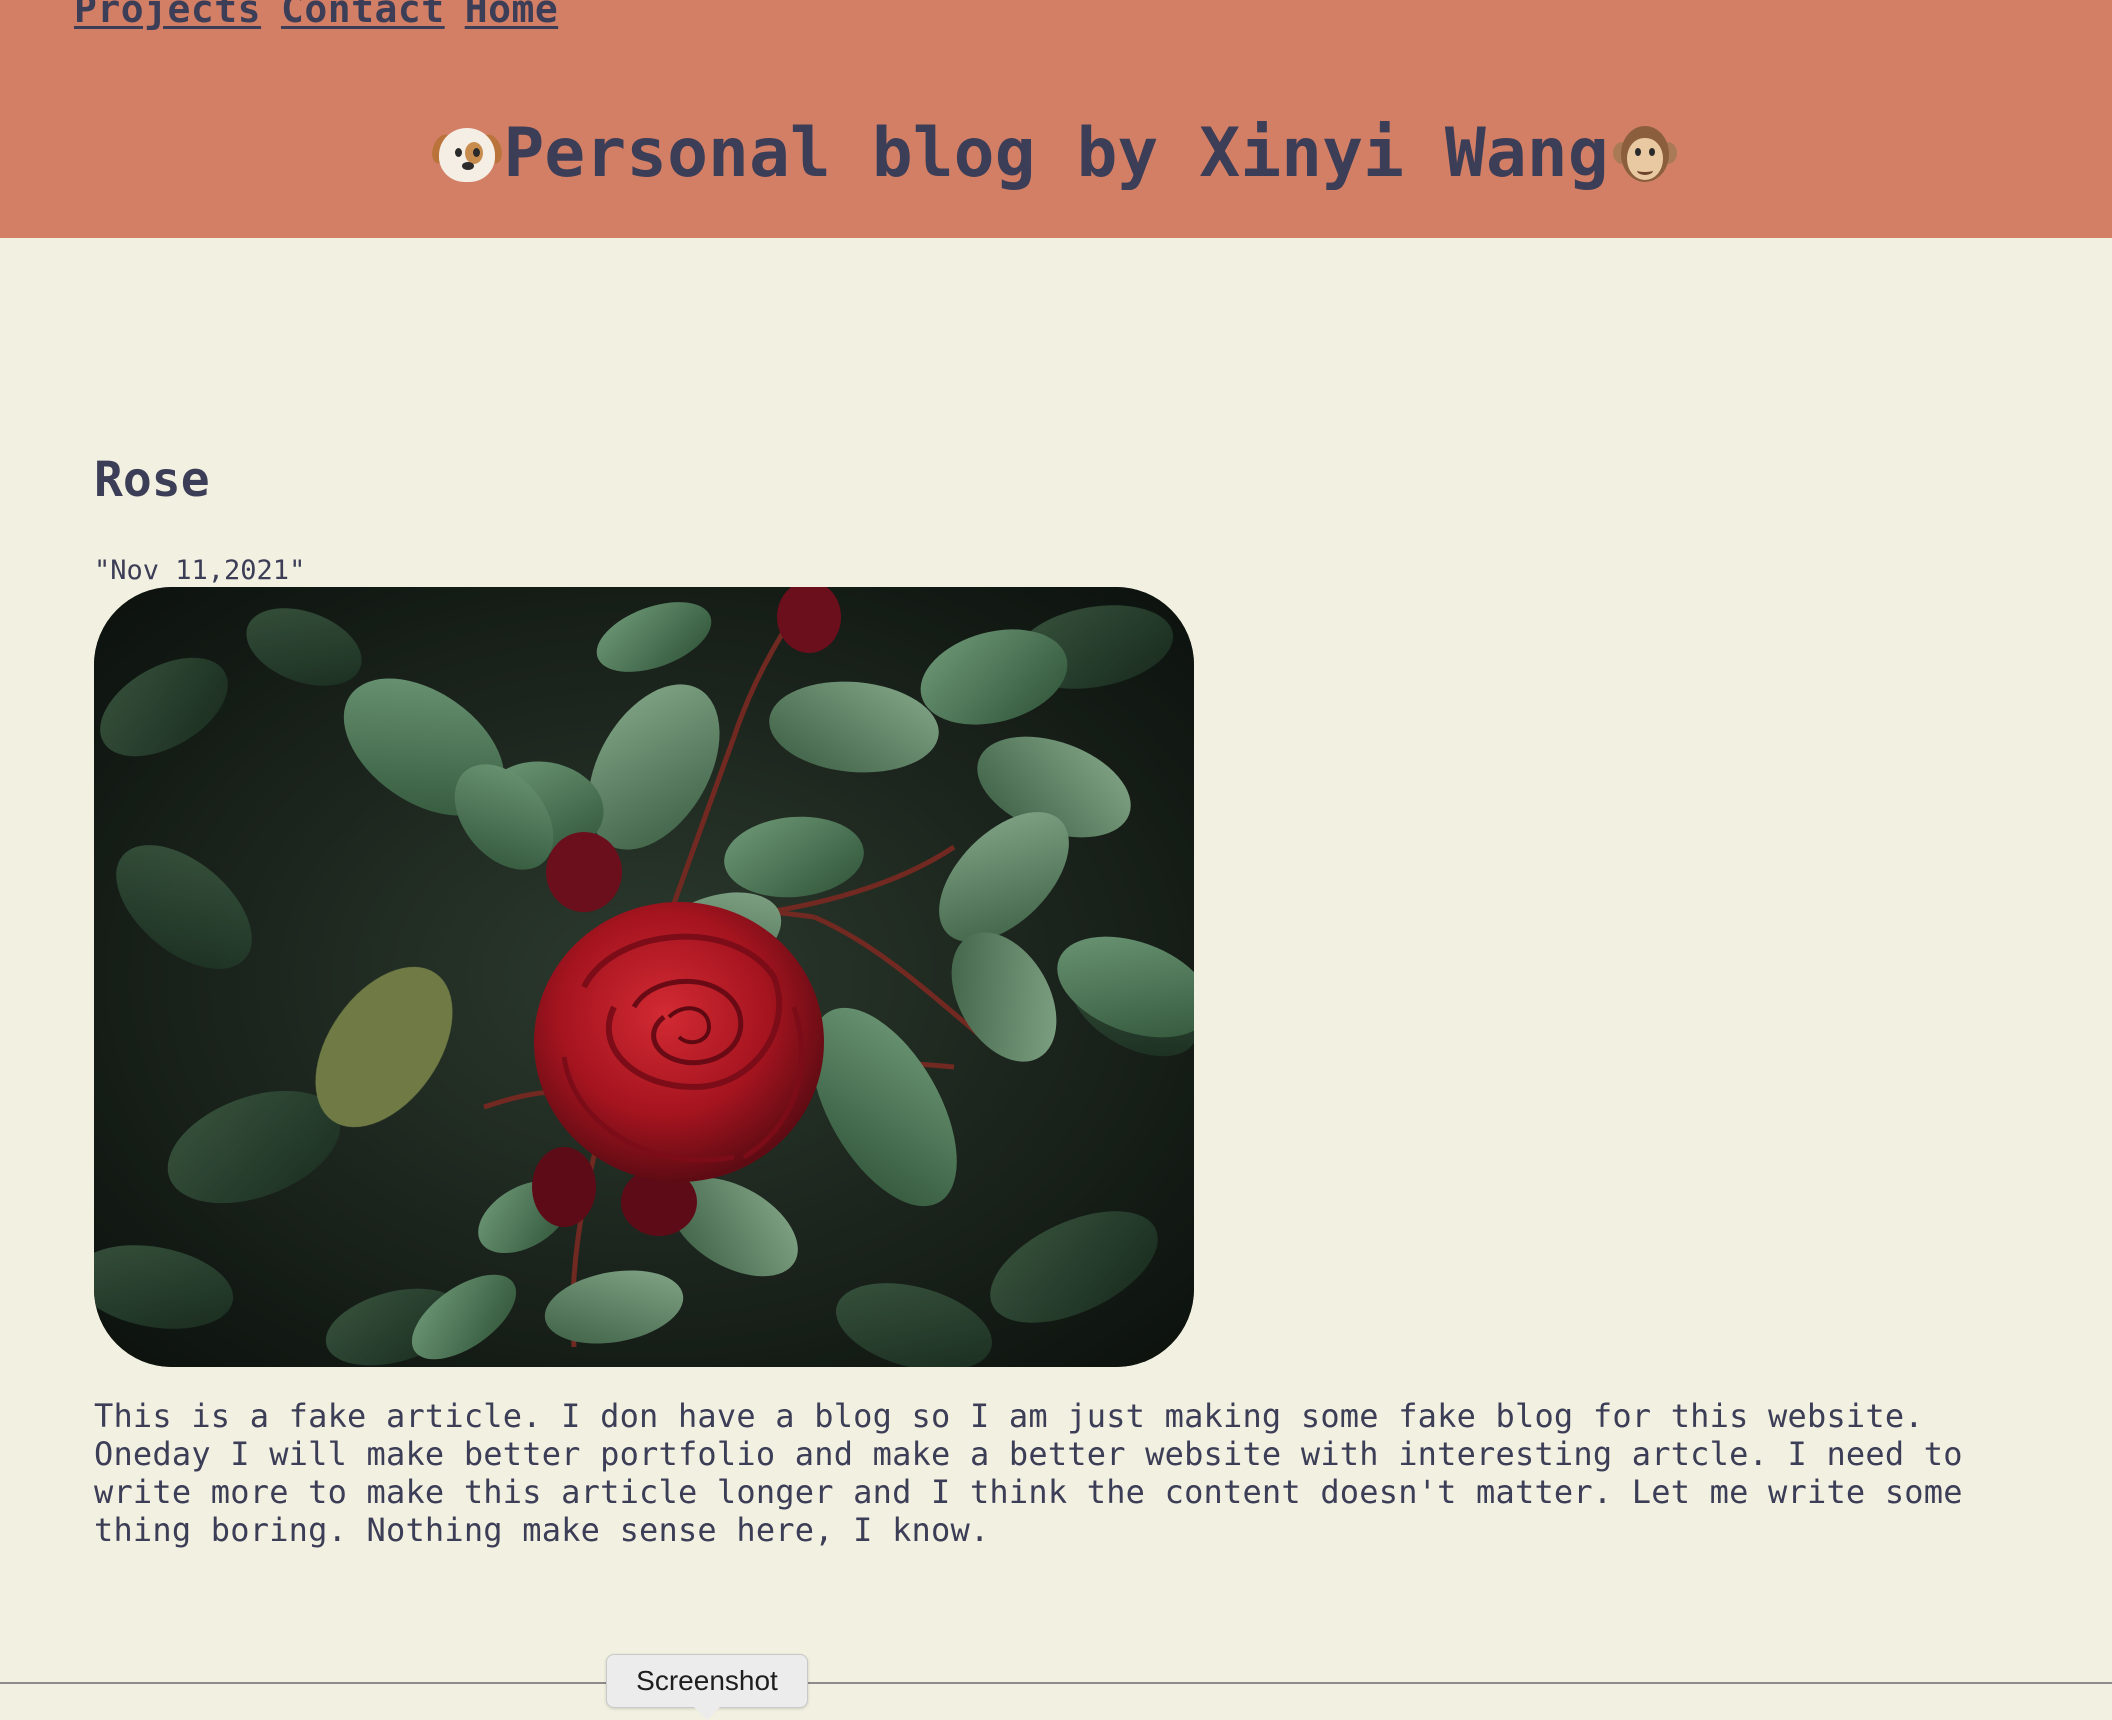 The width and height of the screenshot is (2112, 1720). What do you see at coordinates (512, 16) in the screenshot?
I see `nav-link-home: Home` at bounding box center [512, 16].